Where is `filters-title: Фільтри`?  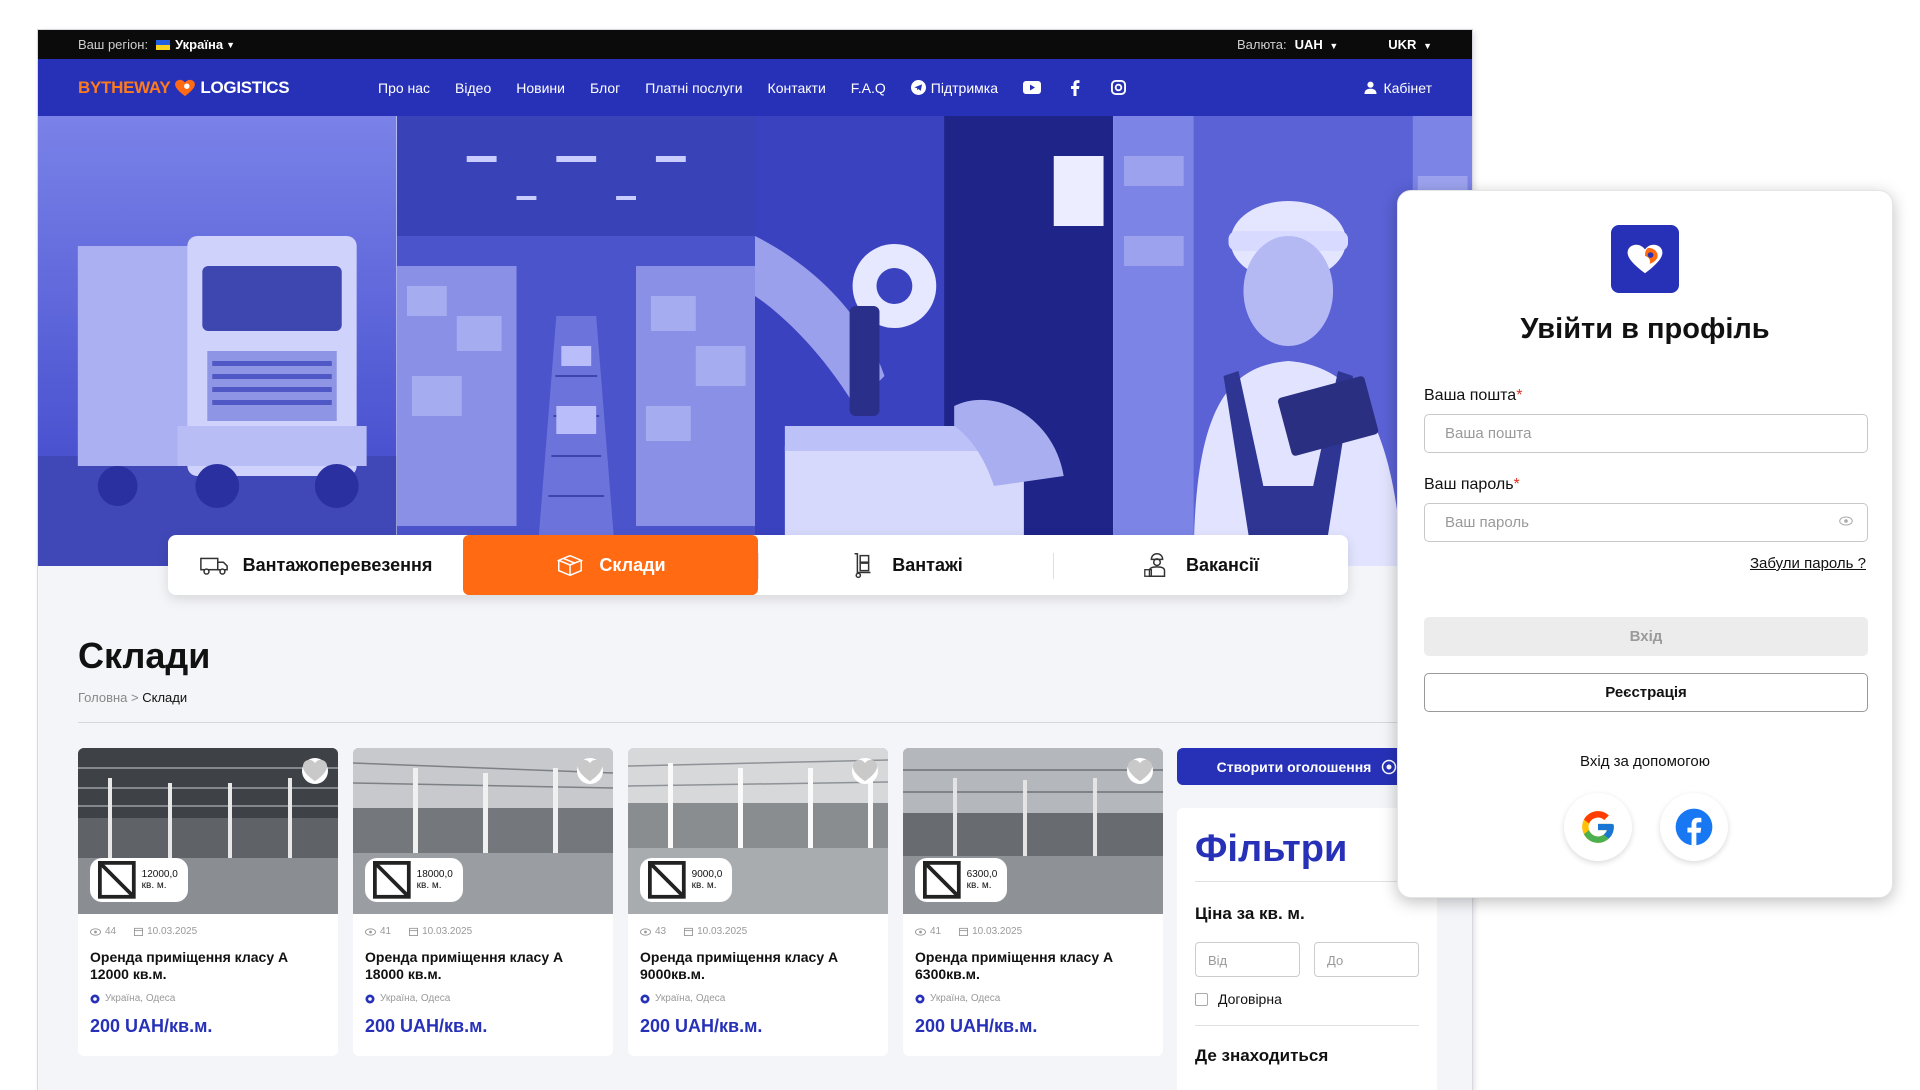 filters-title: Фільтри is located at coordinates (1307, 855).